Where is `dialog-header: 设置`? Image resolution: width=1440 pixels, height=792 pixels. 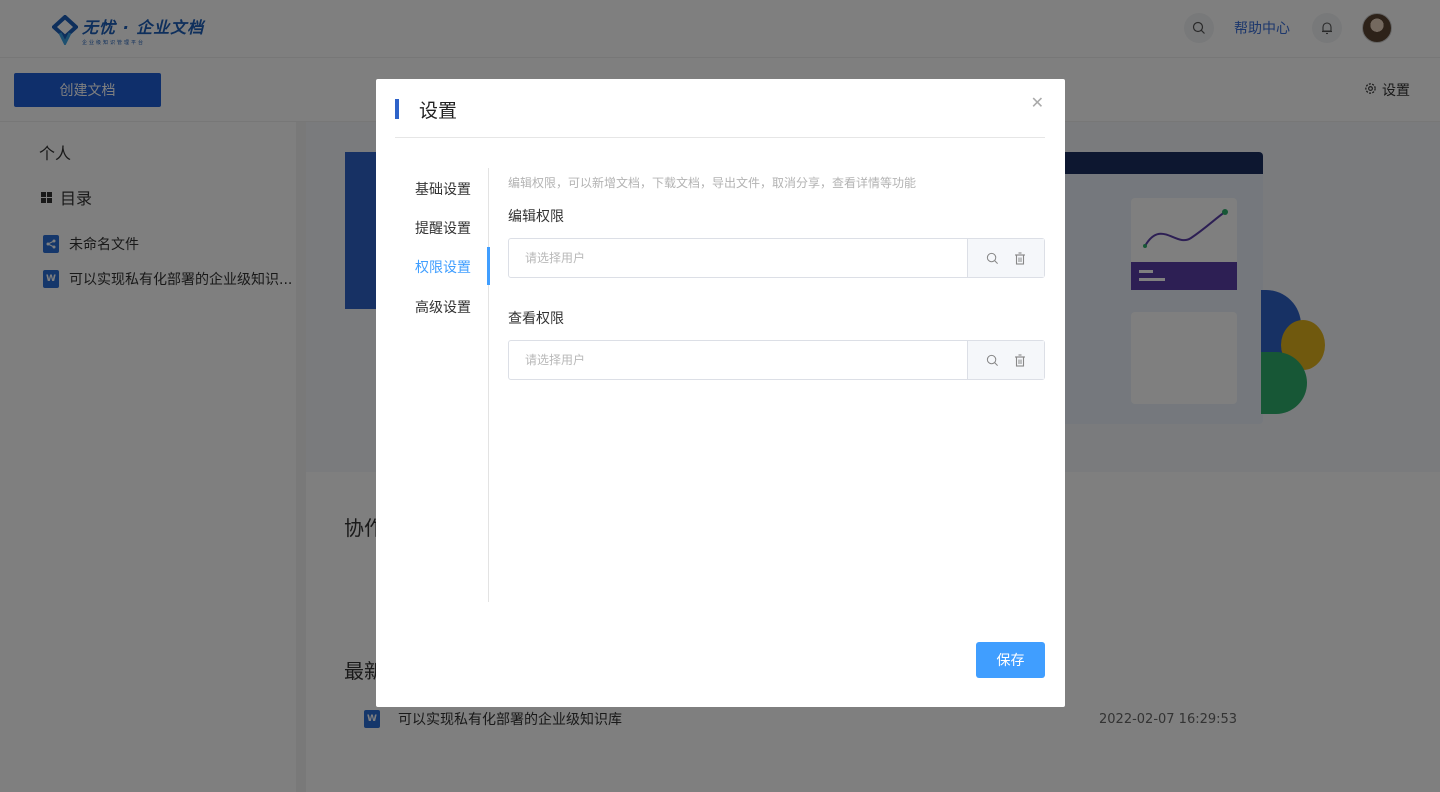 dialog-header: 设置 is located at coordinates (720, 108).